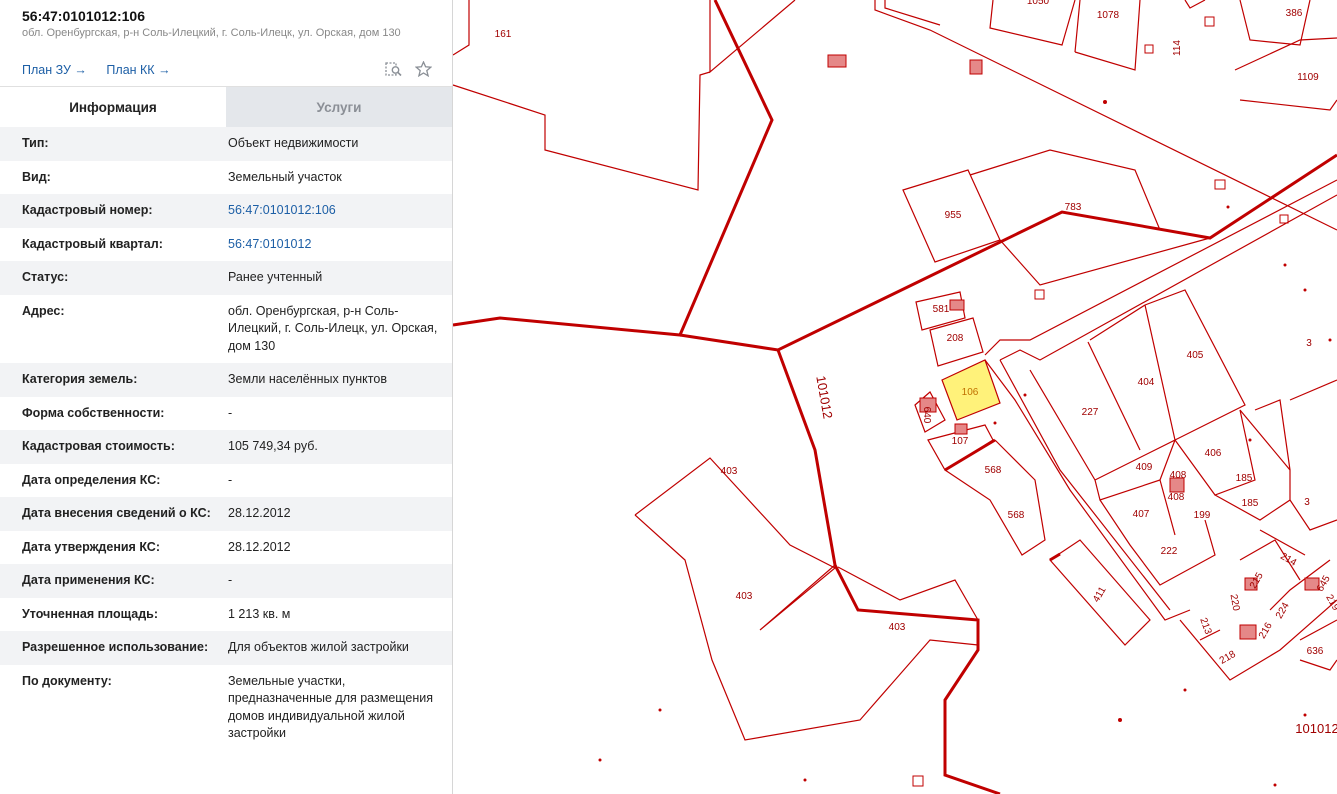 Image resolution: width=1337 pixels, height=794 pixels. What do you see at coordinates (1146, 382) in the screenshot?
I see `map-label: 404` at bounding box center [1146, 382].